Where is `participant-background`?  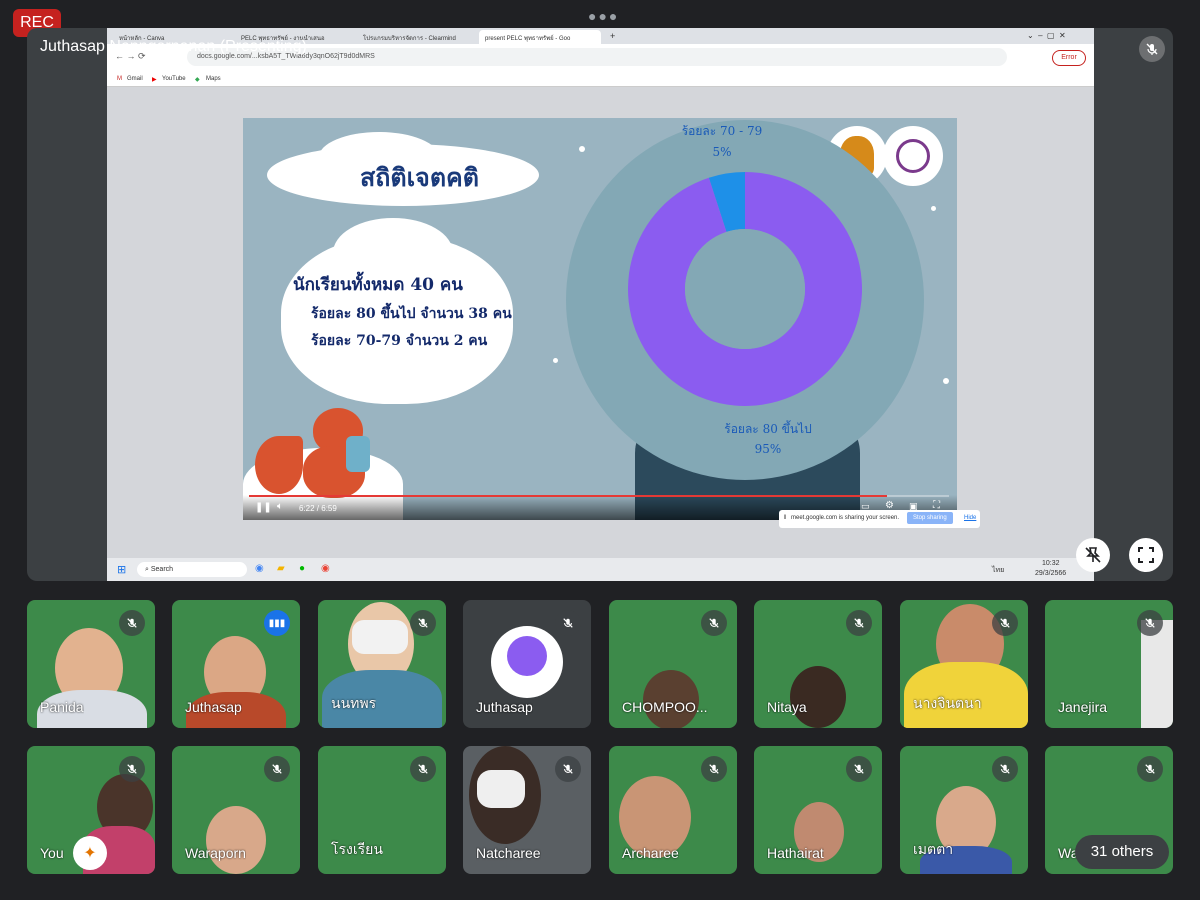 participant-background is located at coordinates (1157, 674).